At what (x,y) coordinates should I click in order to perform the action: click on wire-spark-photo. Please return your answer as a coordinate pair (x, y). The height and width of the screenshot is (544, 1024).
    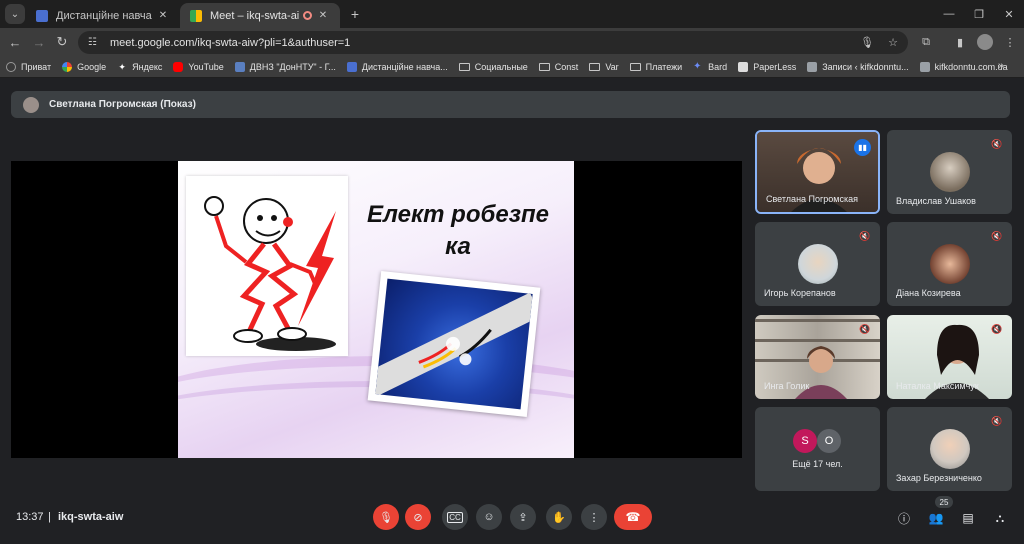
    Looking at the image, I should click on (454, 344).